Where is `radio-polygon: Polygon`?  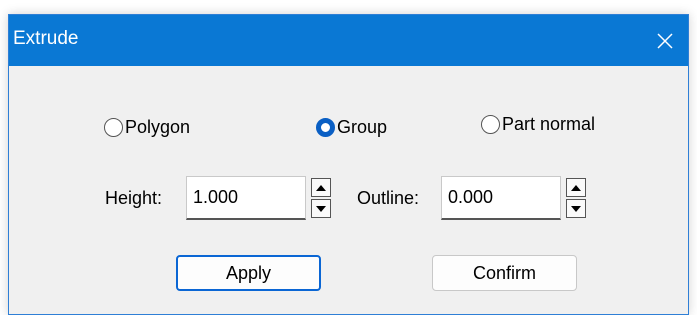 radio-polygon: Polygon is located at coordinates (147, 127).